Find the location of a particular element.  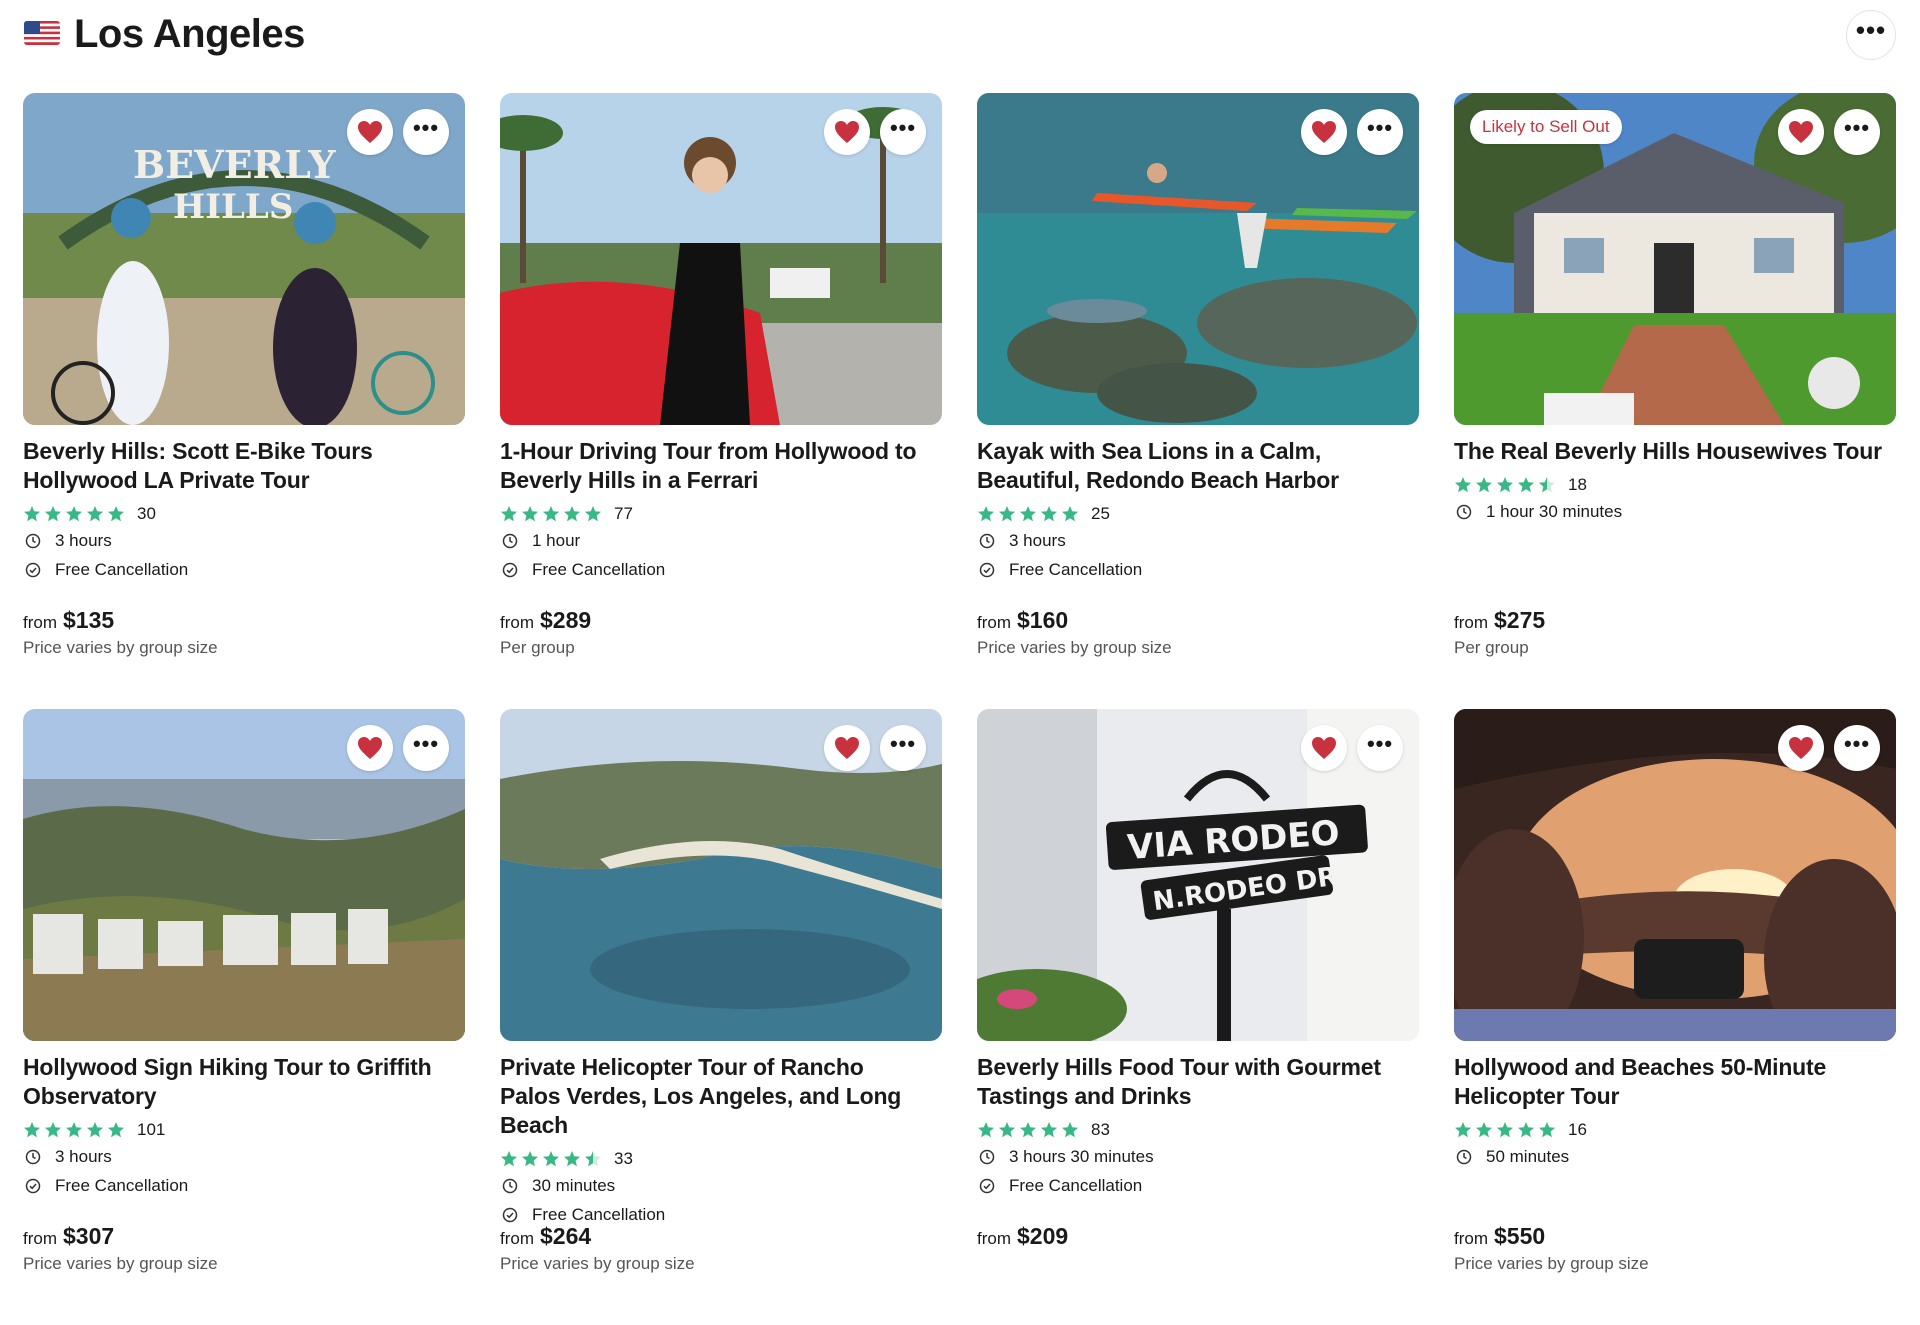

svg-text: HILLS is located at coordinates (233, 207).